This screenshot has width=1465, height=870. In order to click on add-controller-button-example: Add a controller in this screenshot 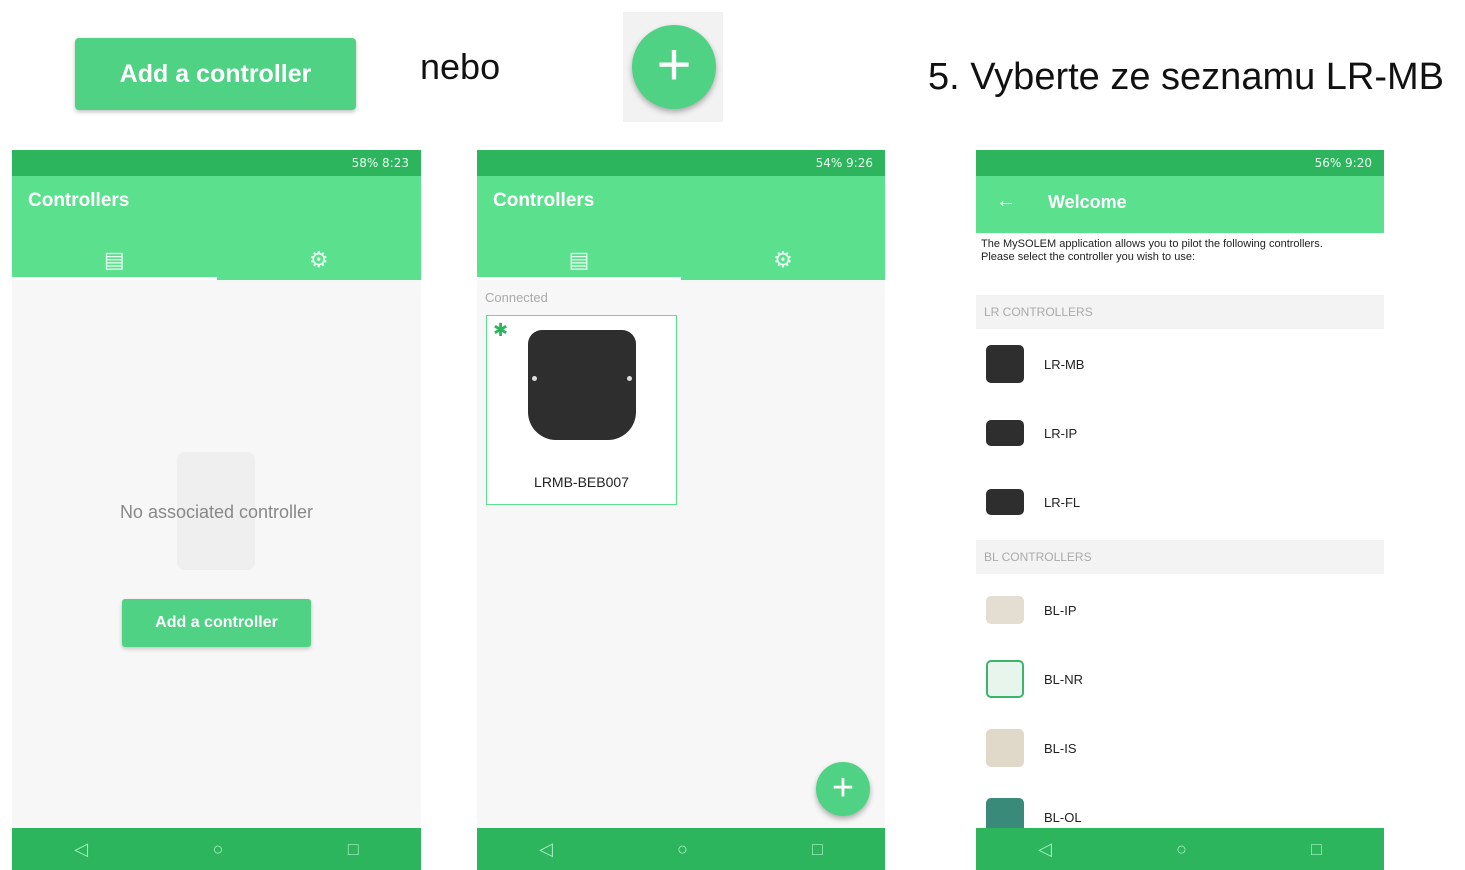, I will do `click(215, 74)`.